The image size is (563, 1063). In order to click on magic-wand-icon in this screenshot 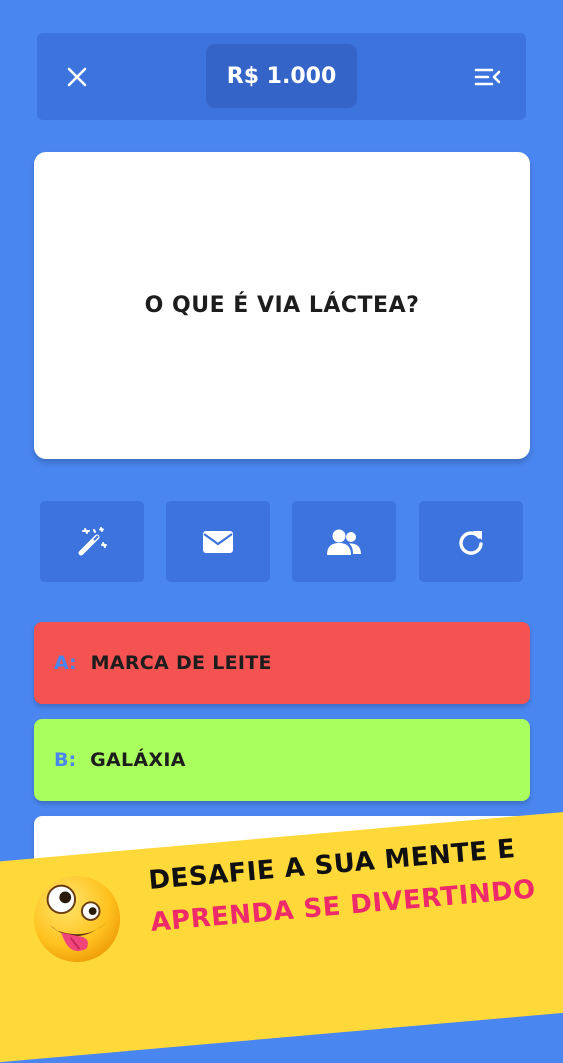, I will do `click(92, 540)`.